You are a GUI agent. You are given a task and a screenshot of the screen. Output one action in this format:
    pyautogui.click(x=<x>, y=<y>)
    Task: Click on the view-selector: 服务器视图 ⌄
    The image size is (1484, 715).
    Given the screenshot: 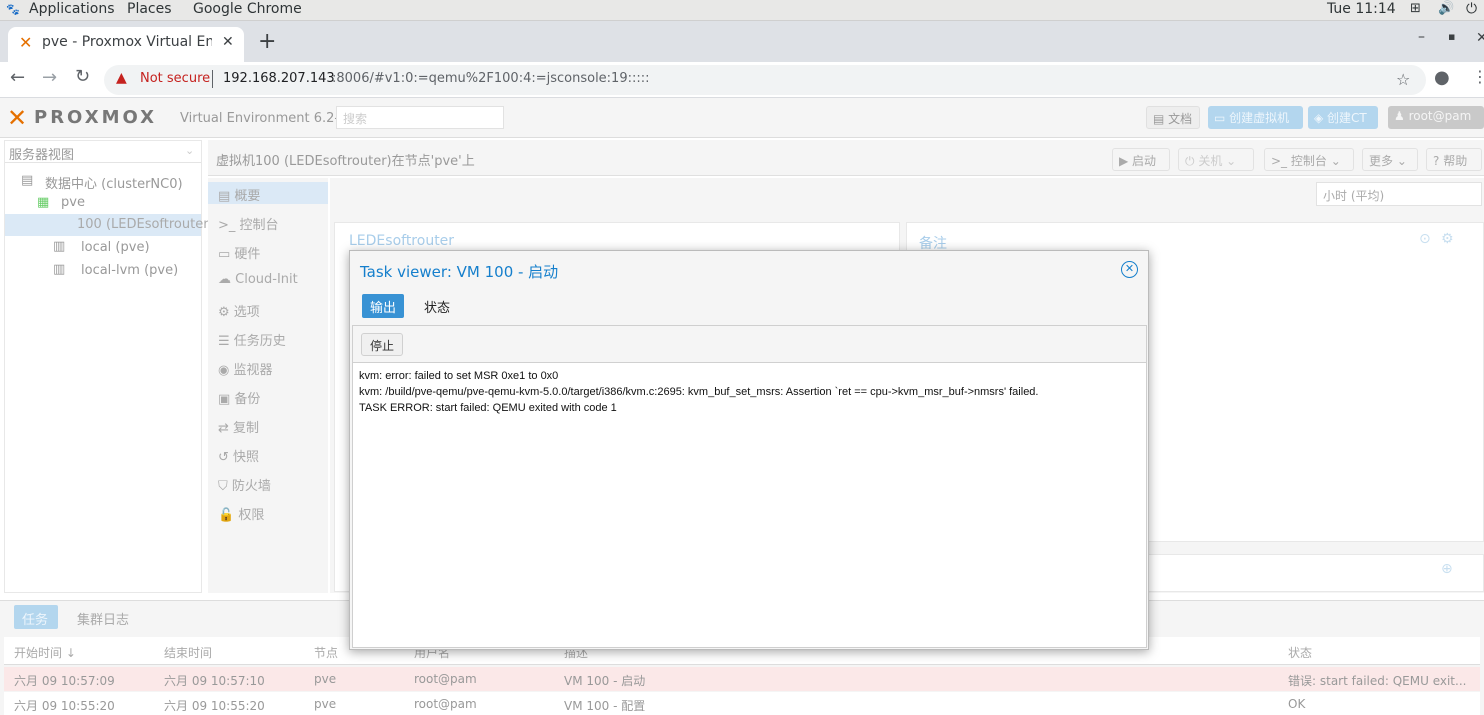 What is the action you would take?
    pyautogui.click(x=103, y=152)
    